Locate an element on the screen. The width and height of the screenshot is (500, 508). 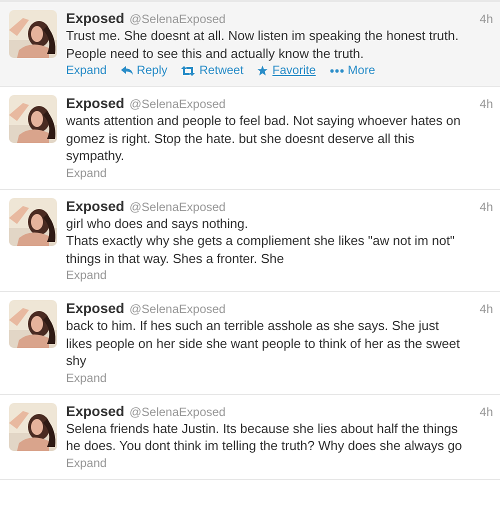
tweet-text: girl who does and says nothing. Thats exactly why she gets a compliement she likes "aw not im not" things in that way. Shes a fronter. She is located at coordinates (261, 240).